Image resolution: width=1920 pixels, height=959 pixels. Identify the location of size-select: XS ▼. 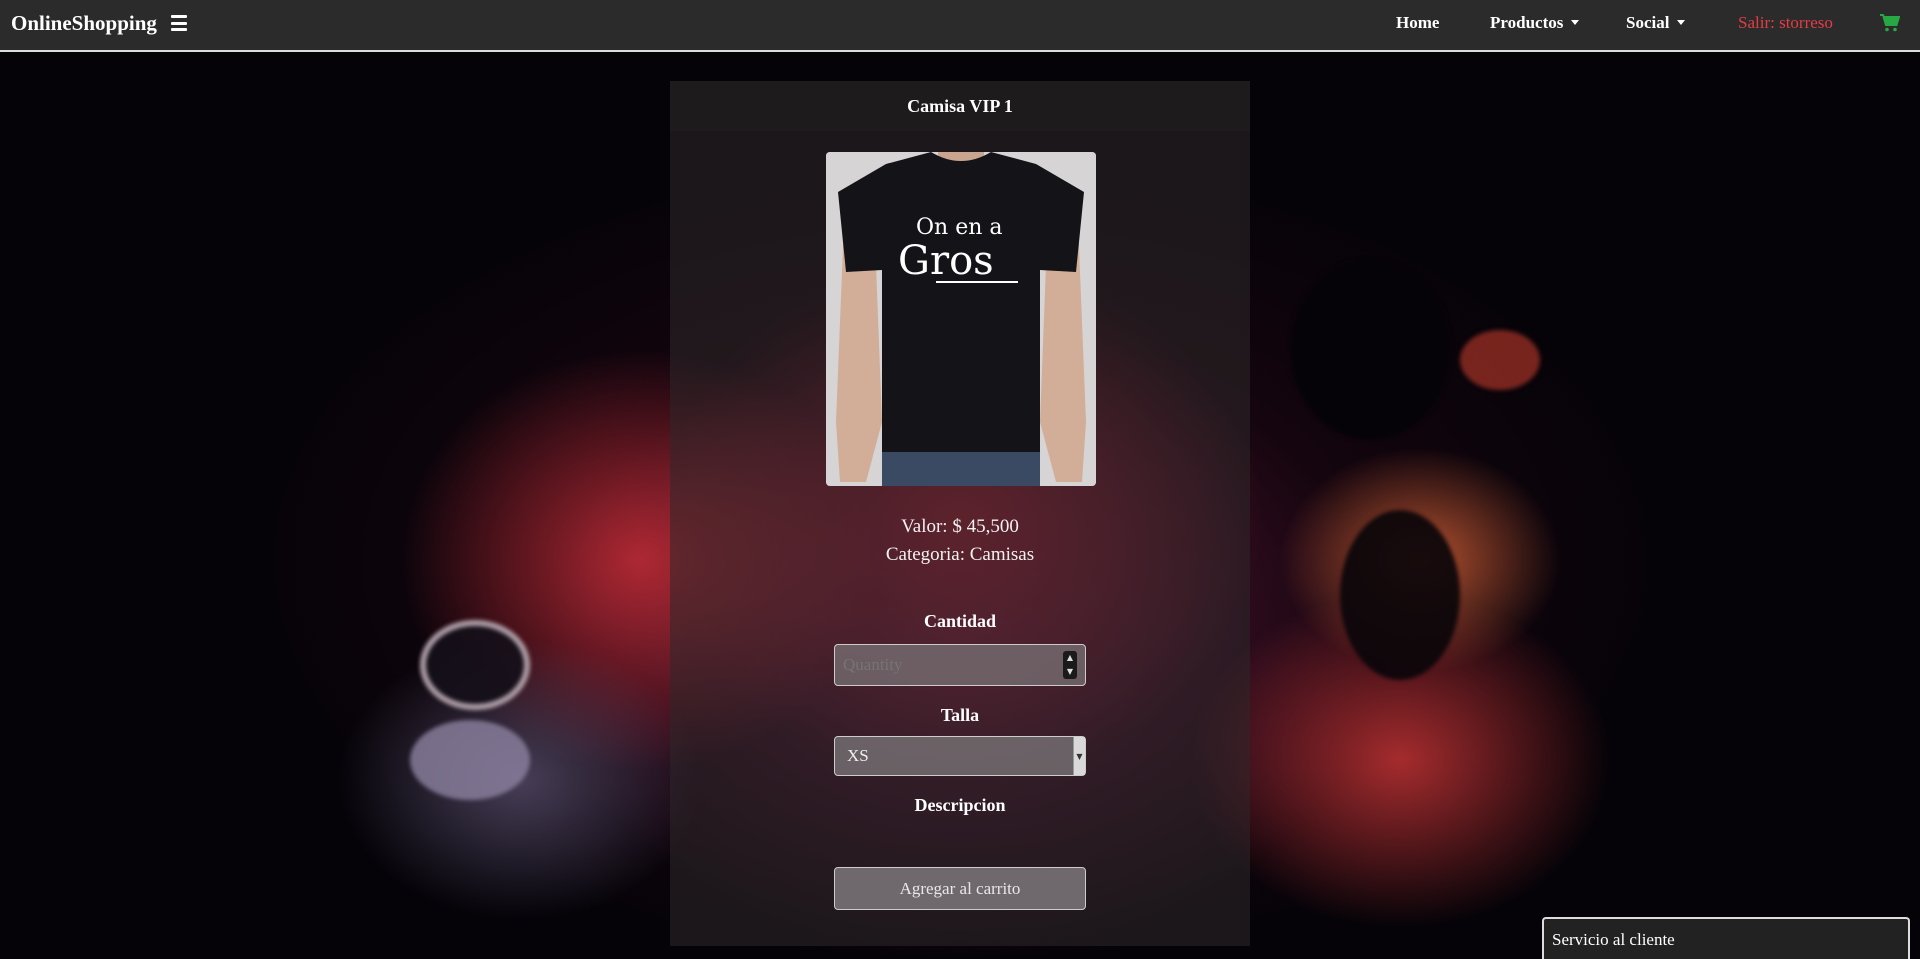
(960, 756).